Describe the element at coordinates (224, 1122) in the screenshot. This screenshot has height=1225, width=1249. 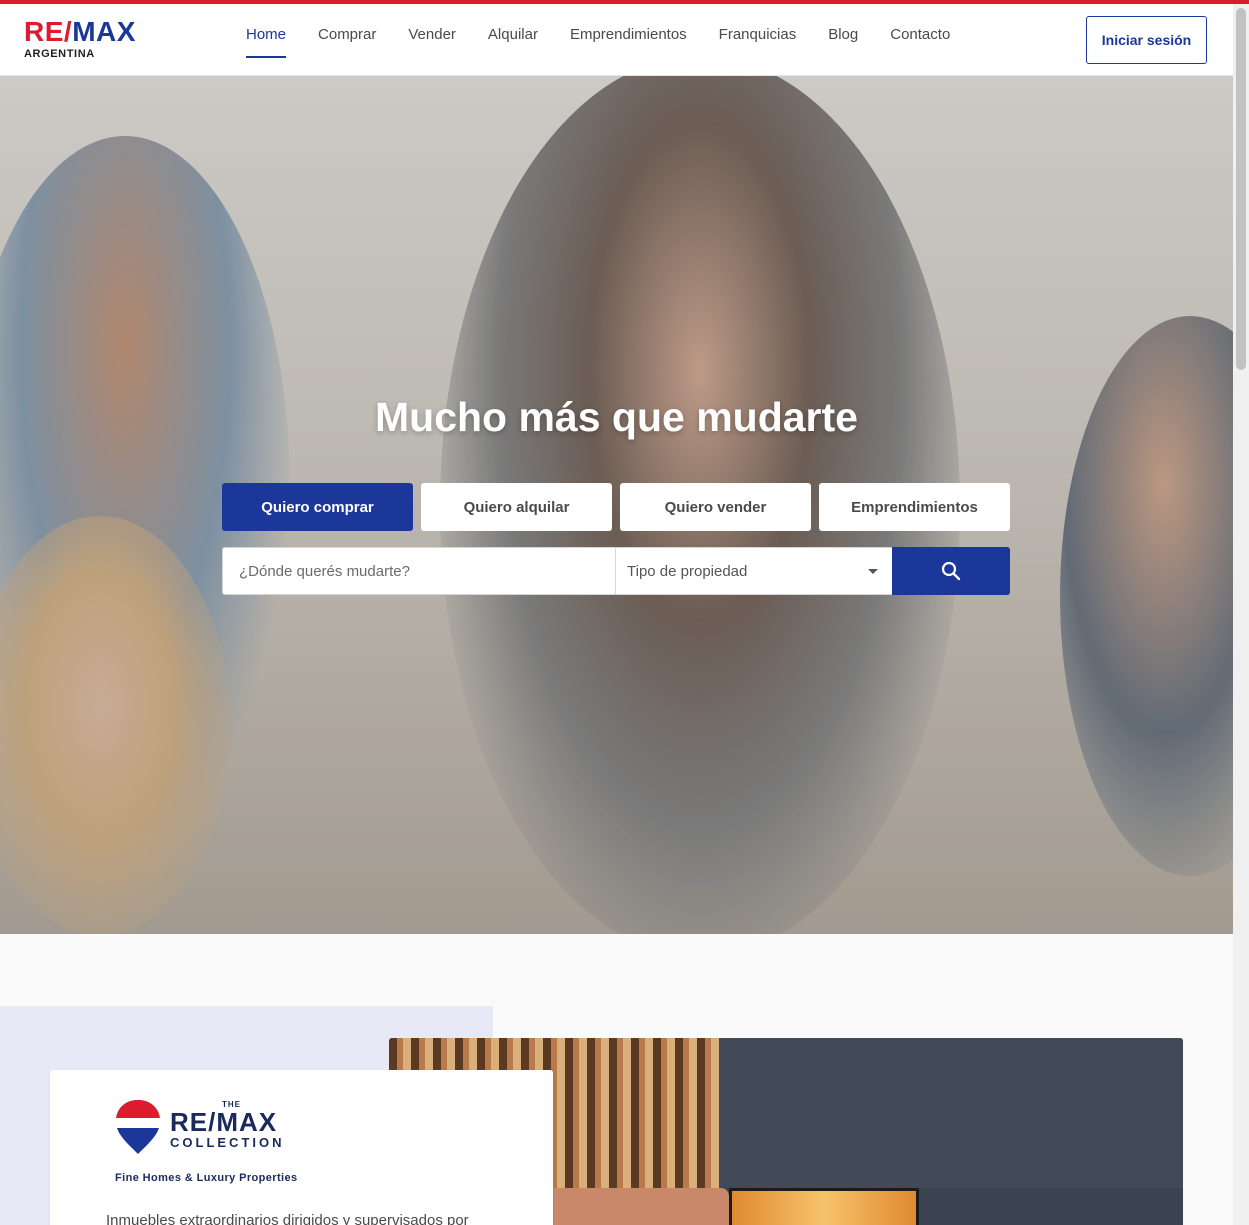
I see `collection-remax: RE/MAX` at that location.